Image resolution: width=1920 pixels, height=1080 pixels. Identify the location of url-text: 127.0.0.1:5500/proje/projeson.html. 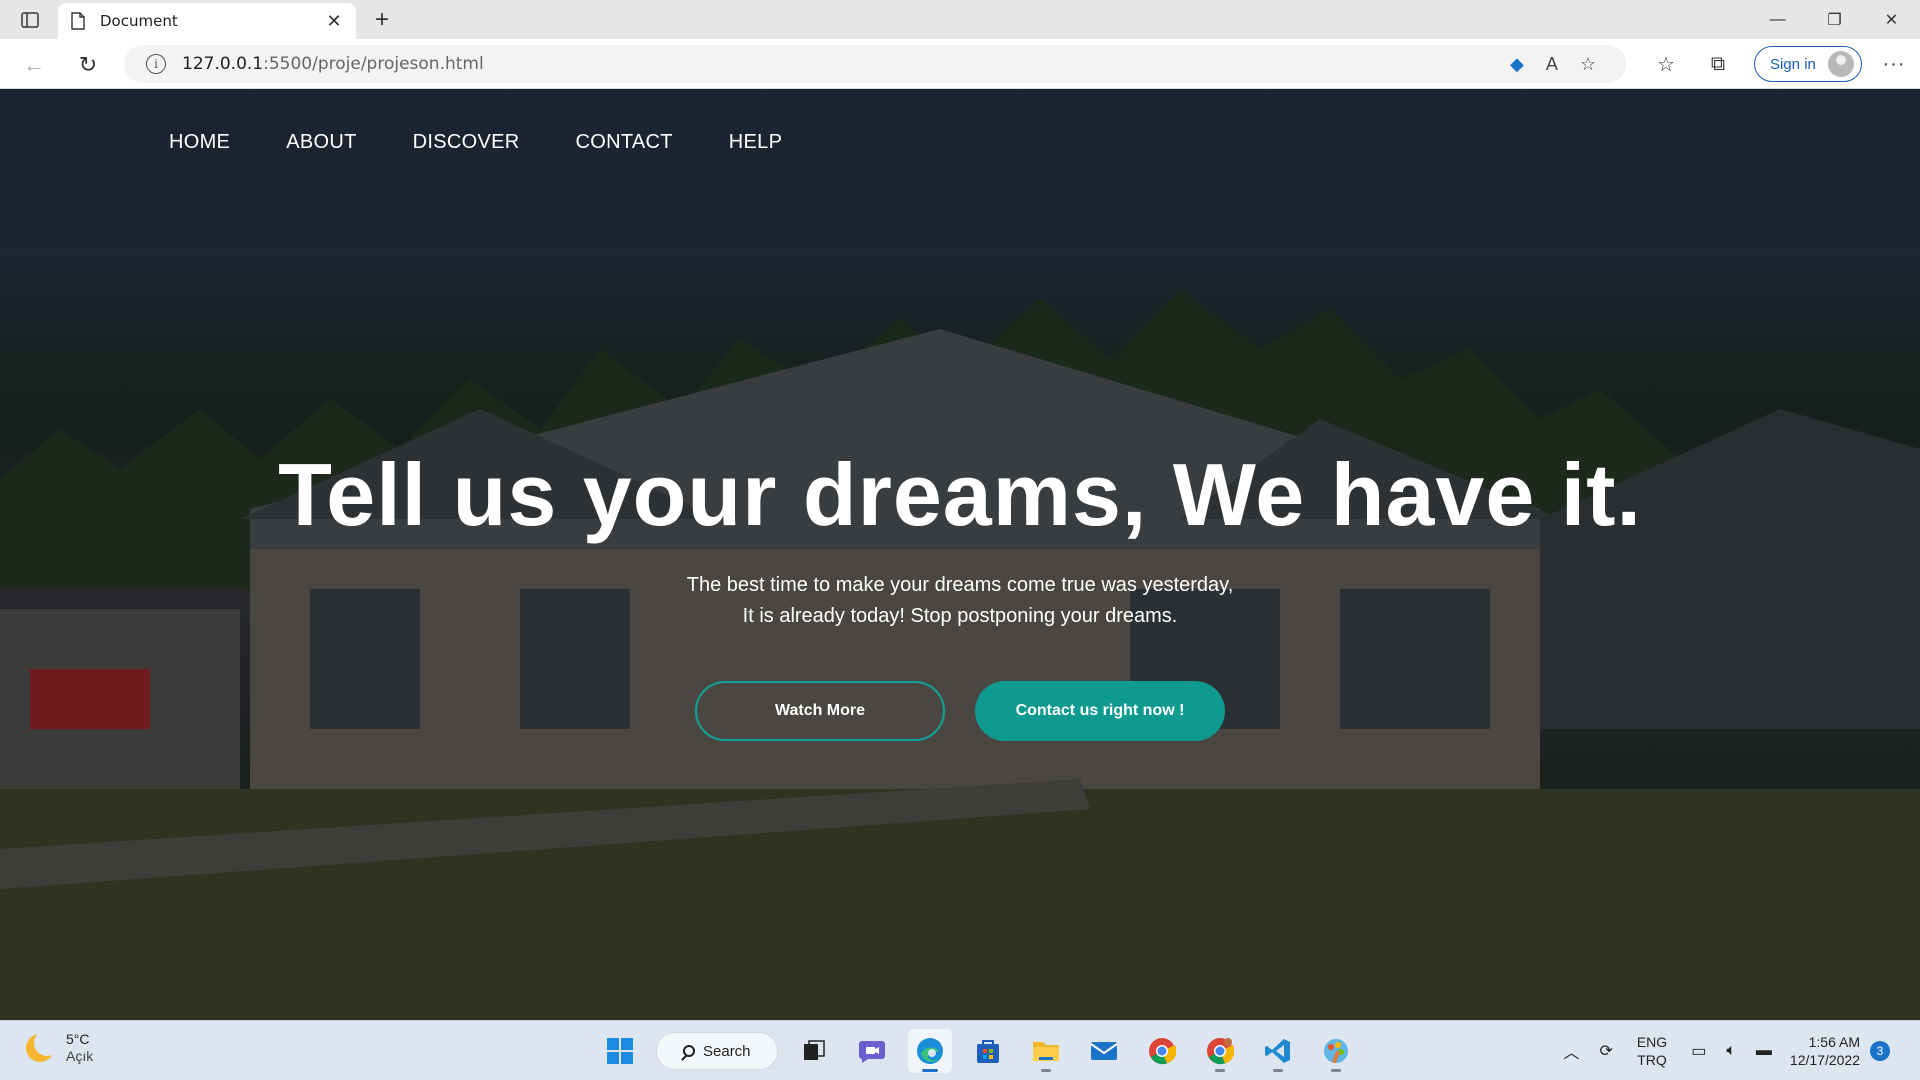
(333, 64).